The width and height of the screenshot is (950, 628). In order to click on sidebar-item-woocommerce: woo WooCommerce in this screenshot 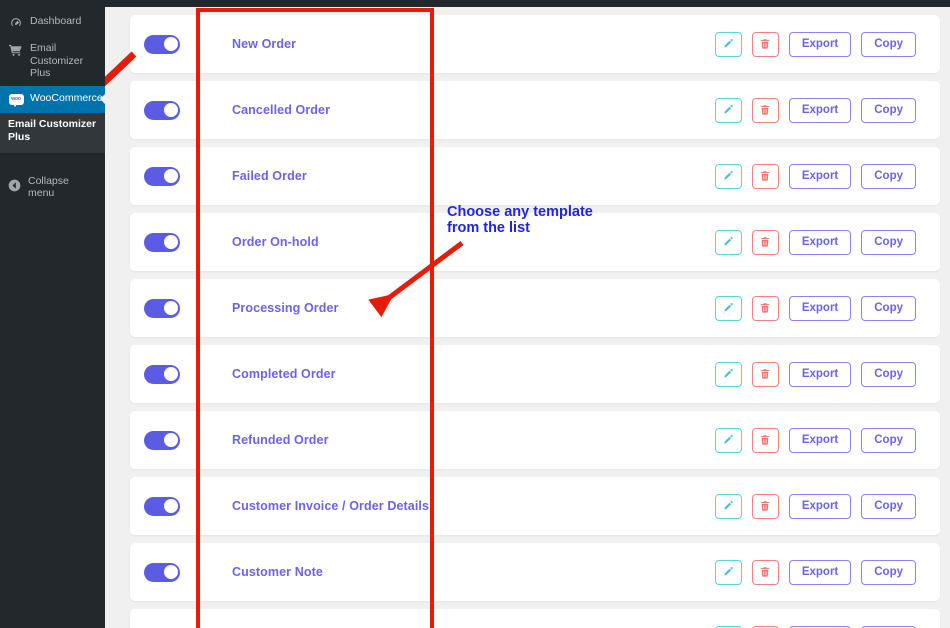, I will do `click(53, 99)`.